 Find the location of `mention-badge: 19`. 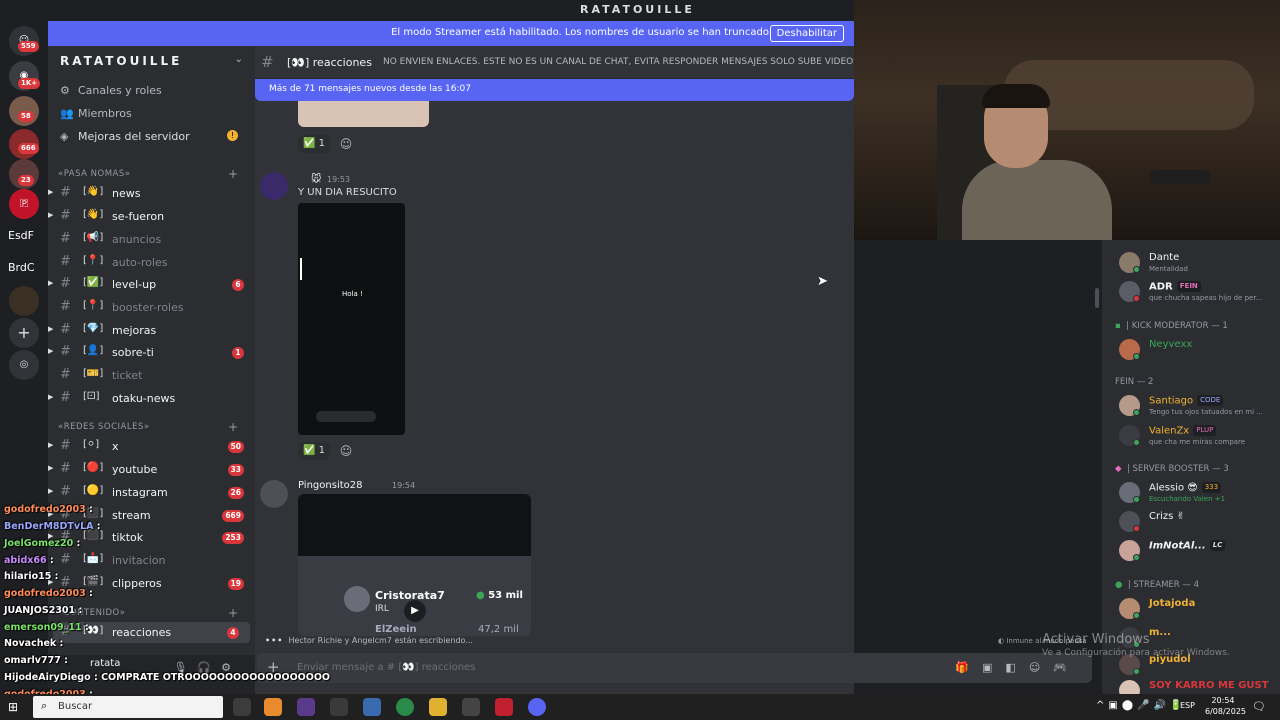

mention-badge: 19 is located at coordinates (235, 584).